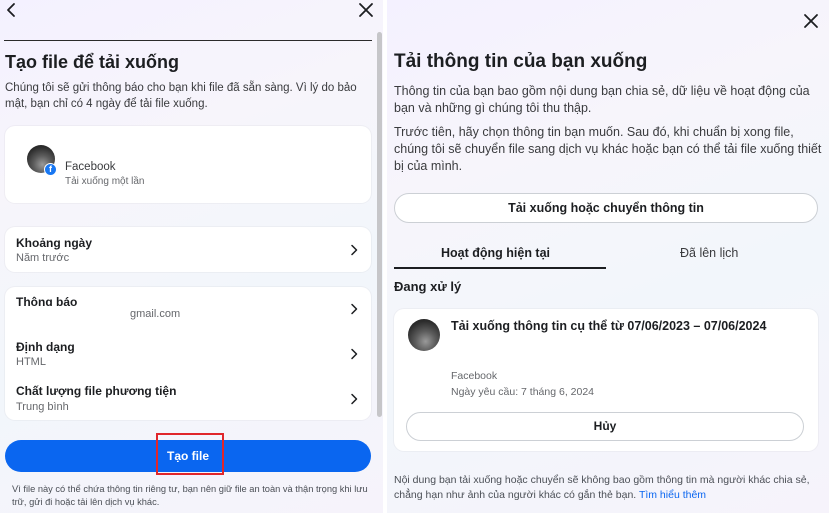 The width and height of the screenshot is (829, 513). I want to click on date-range-row: Khoảng ngày Năm trước, so click(188, 249).